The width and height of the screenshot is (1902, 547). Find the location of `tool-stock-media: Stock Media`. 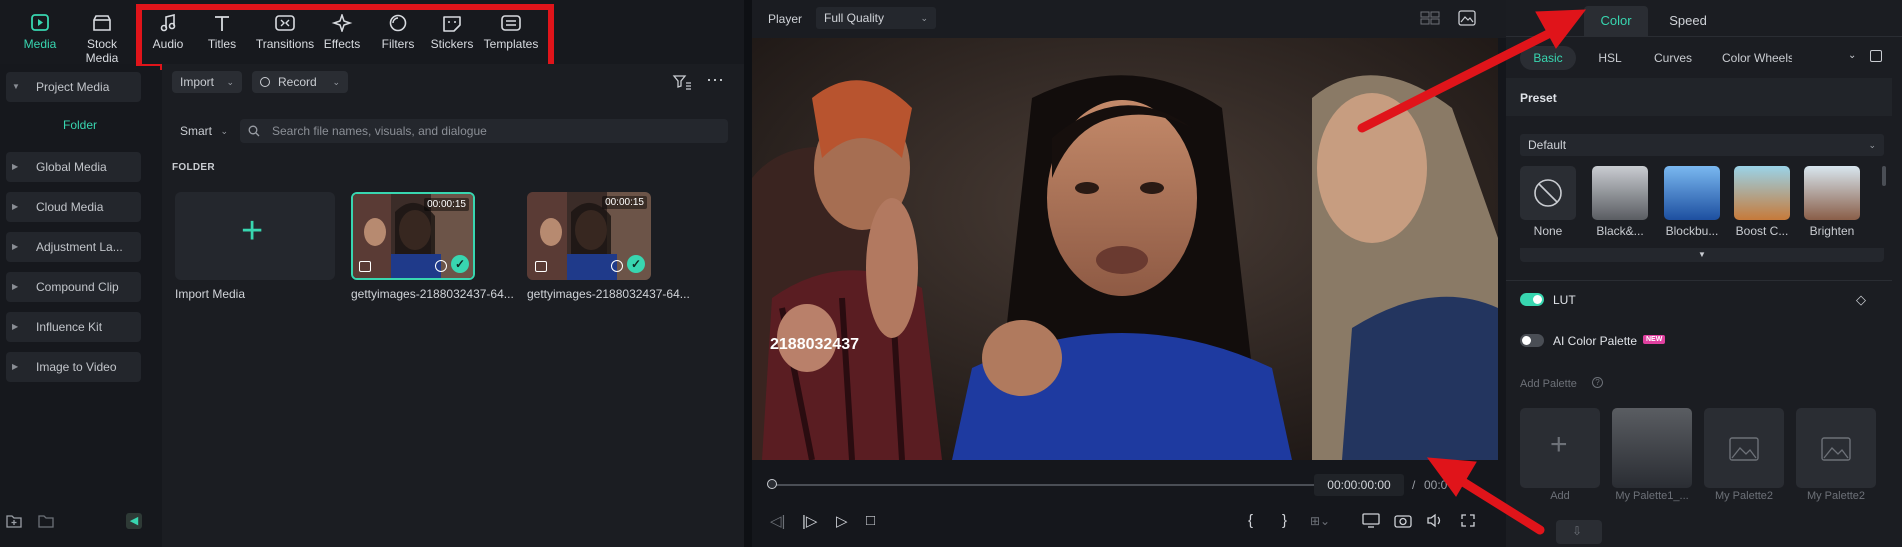

tool-stock-media: Stock Media is located at coordinates (102, 37).